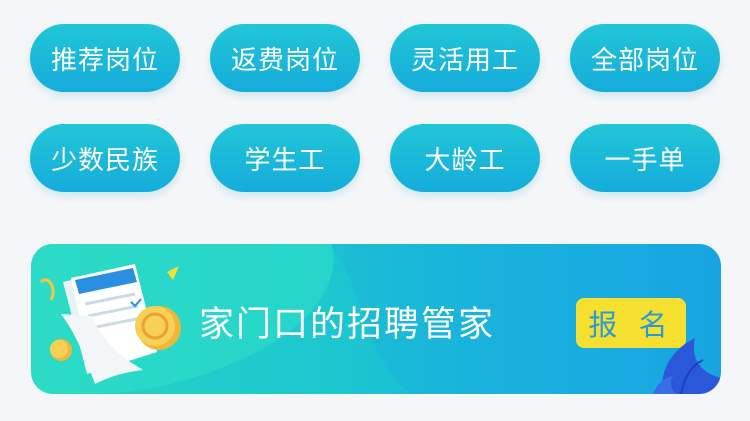 This screenshot has height=421, width=750. I want to click on category-student-workers: 学生工, so click(285, 158).